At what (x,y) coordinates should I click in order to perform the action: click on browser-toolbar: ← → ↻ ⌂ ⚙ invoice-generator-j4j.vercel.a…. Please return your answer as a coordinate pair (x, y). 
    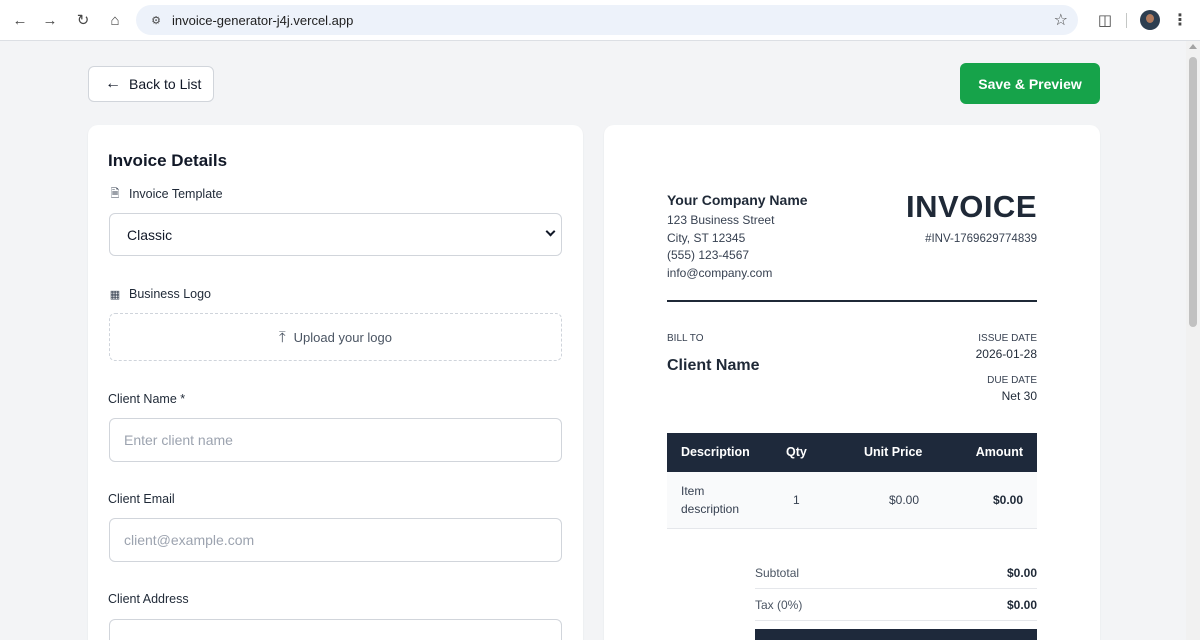
    Looking at the image, I should click on (600, 20).